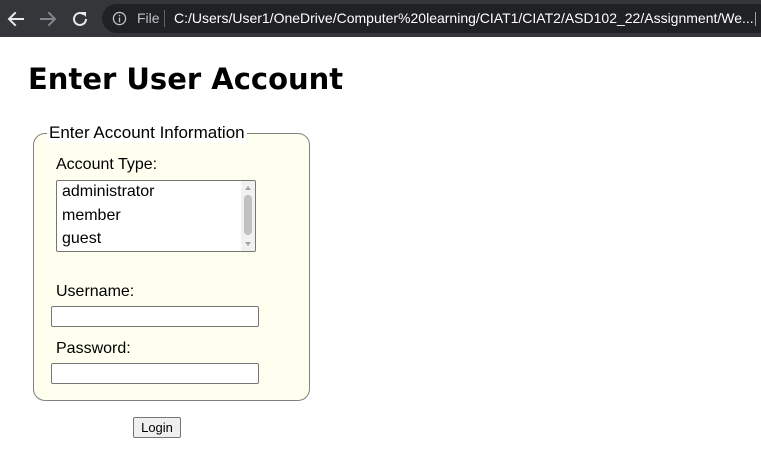  Describe the element at coordinates (107, 164) in the screenshot. I see `account-type-label: Account Type:` at that location.